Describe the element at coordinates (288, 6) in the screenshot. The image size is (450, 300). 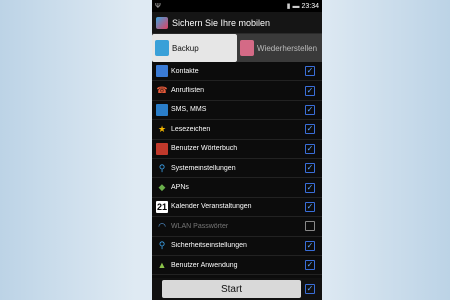
I see `signal-icon: ▮` at that location.